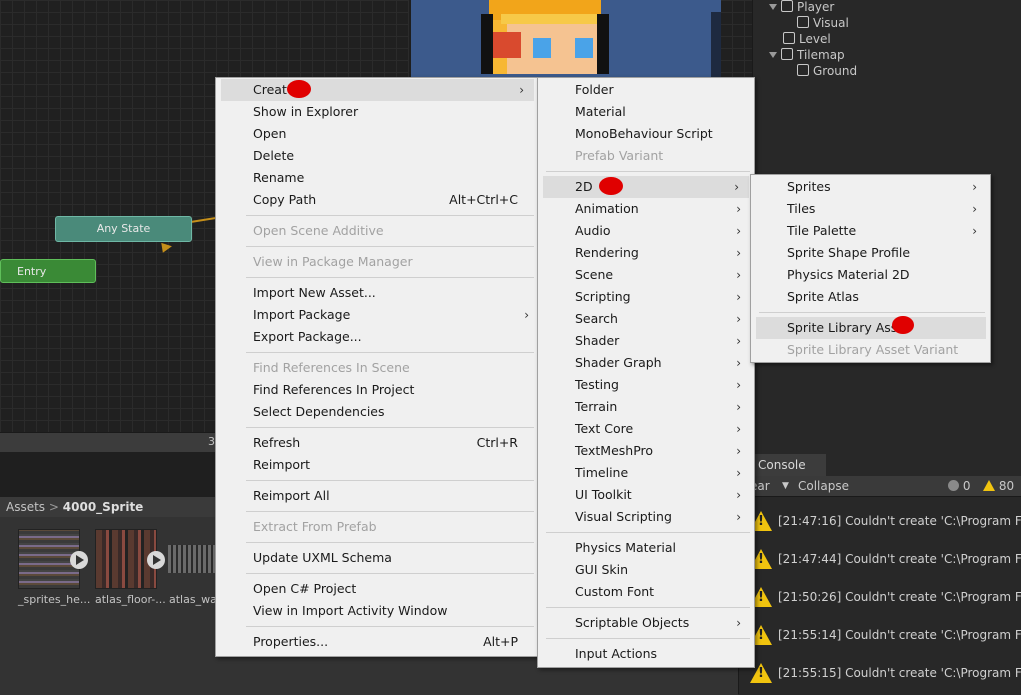  I want to click on collapse-button: Collapse, so click(823, 486).